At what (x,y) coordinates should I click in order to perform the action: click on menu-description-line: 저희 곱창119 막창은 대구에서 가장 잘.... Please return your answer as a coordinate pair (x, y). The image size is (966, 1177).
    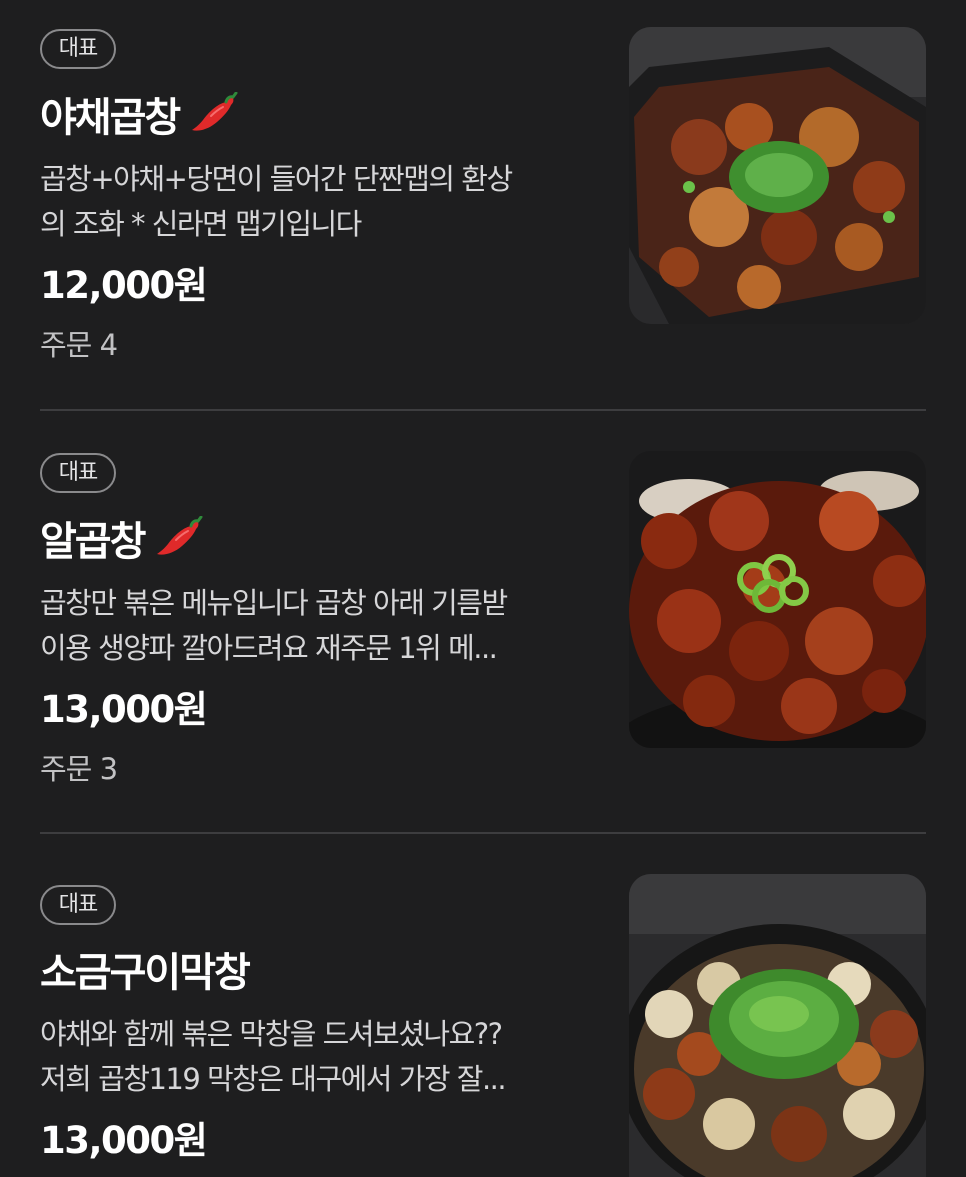
    Looking at the image, I should click on (273, 1079).